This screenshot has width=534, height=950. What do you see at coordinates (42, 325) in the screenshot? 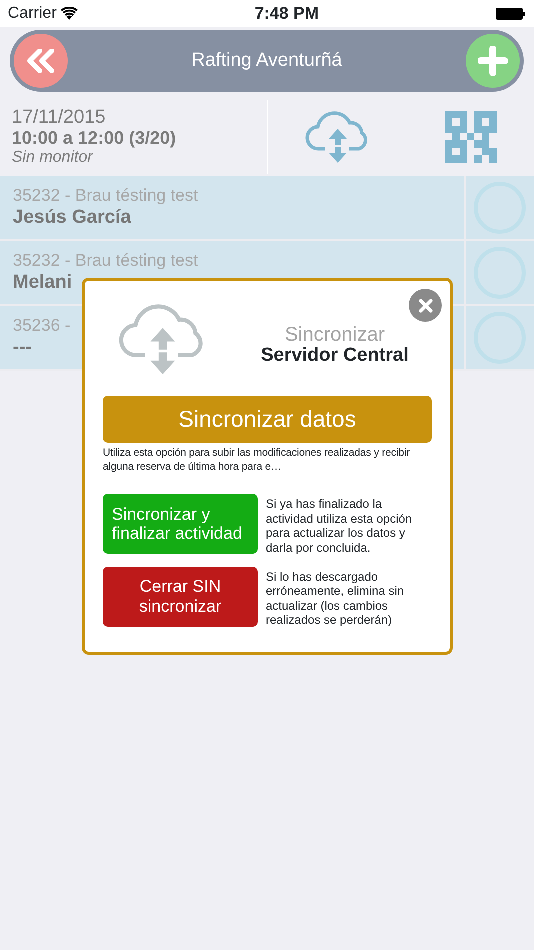
I see `booking-text: 35236 -` at bounding box center [42, 325].